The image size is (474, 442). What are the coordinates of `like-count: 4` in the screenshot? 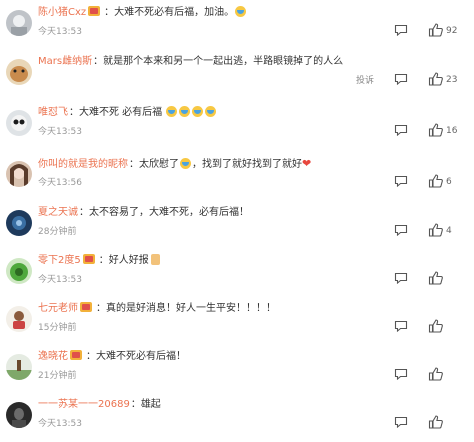 It's located at (449, 231).